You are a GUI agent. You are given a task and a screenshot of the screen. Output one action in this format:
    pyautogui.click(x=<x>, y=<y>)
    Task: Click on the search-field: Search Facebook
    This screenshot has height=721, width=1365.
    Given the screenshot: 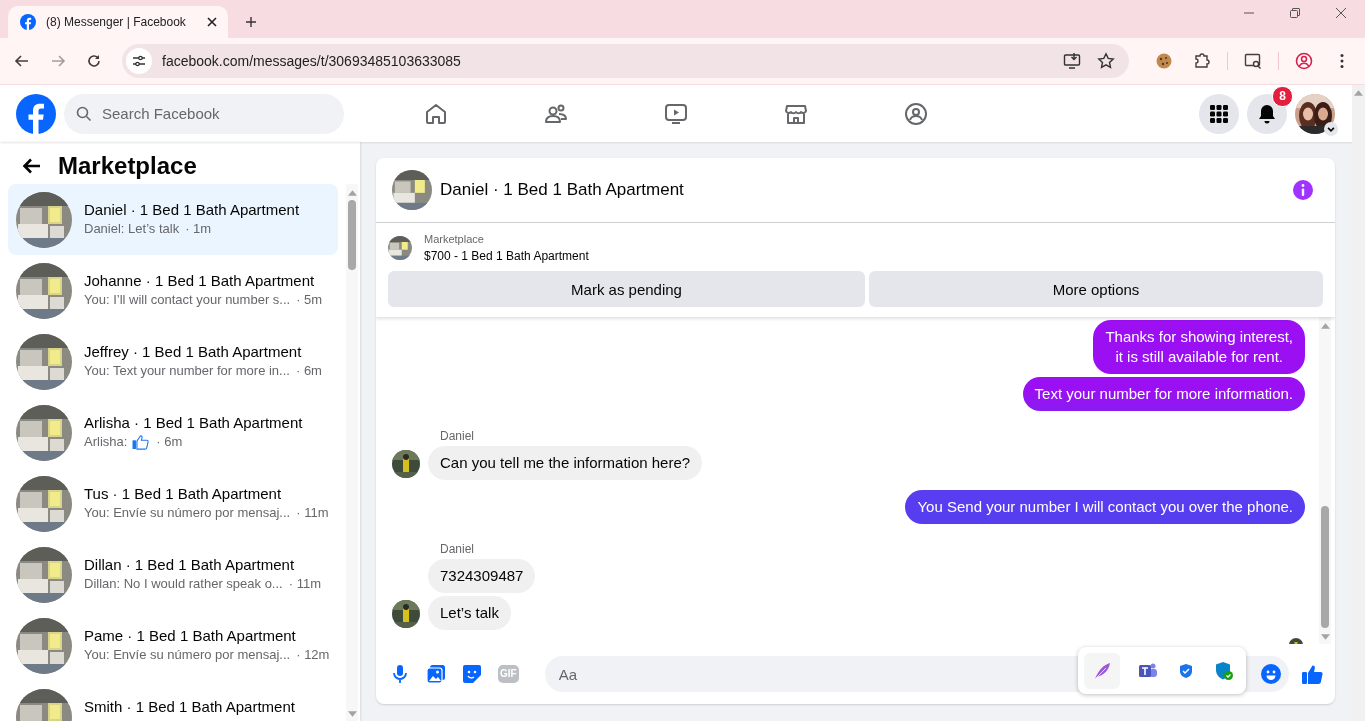 What is the action you would take?
    pyautogui.click(x=216, y=113)
    